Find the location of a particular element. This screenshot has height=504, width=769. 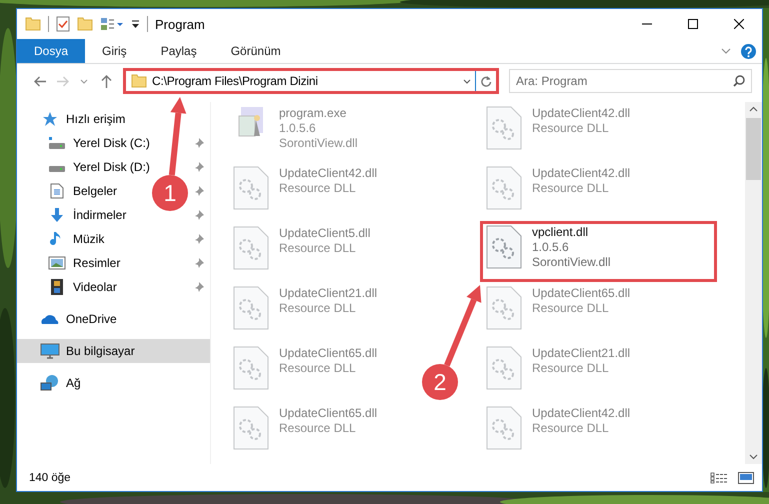

checklist-icon is located at coordinates (63, 24).